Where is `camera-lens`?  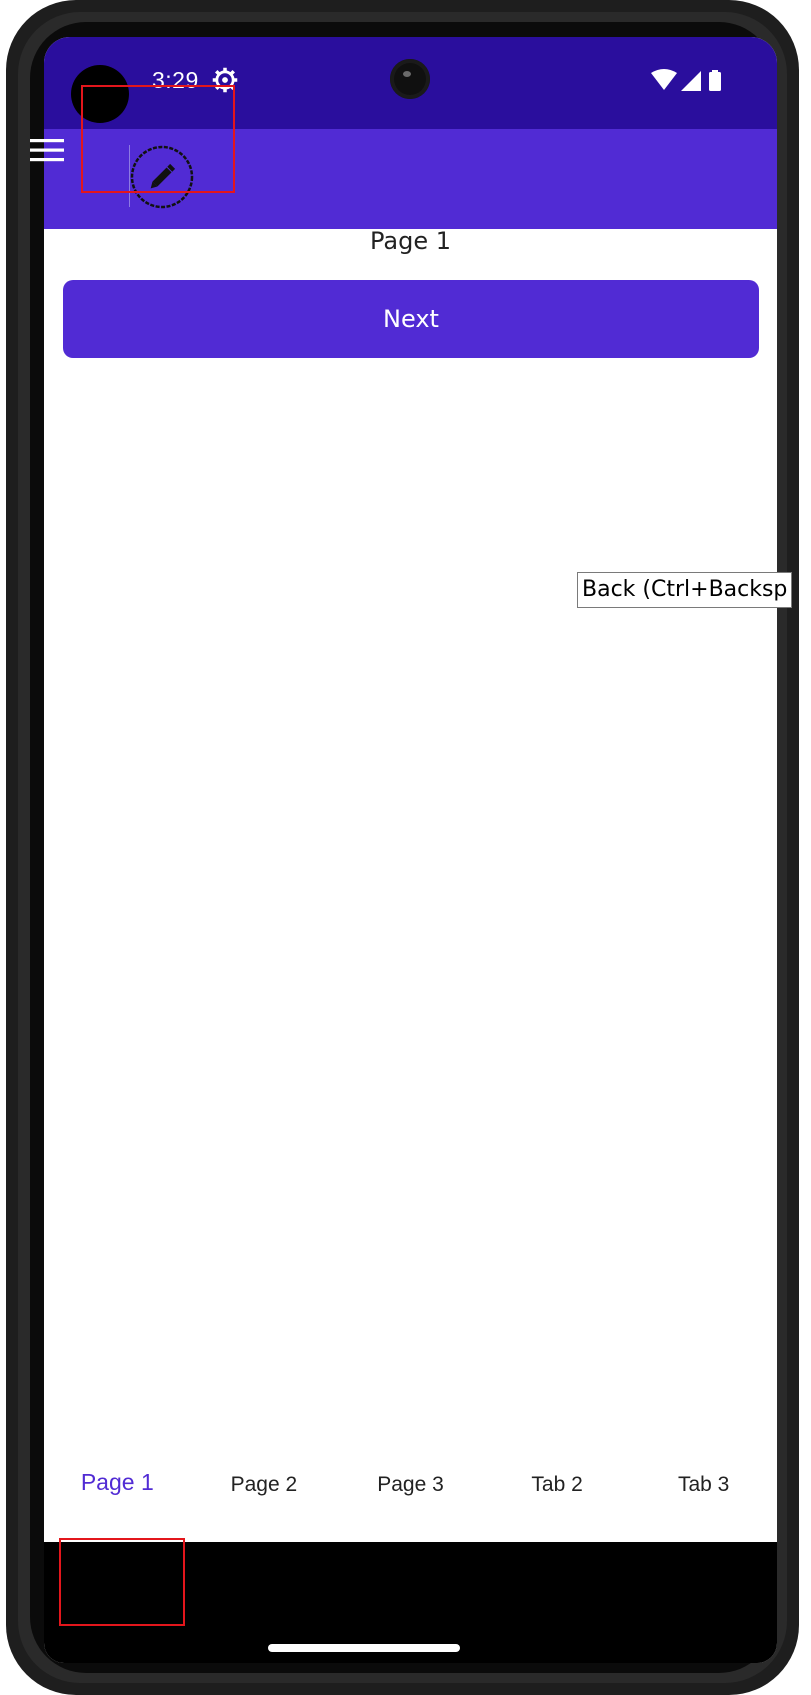
camera-lens is located at coordinates (410, 79).